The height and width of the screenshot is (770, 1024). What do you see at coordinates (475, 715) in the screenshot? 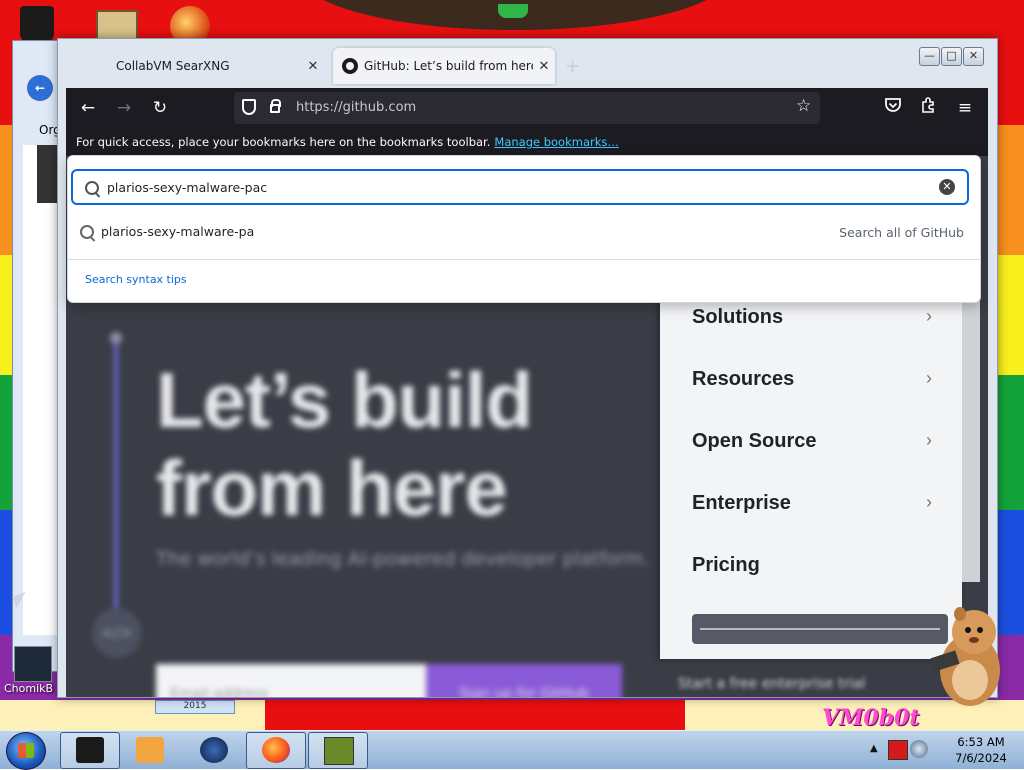
I see `wallpaper-bottom-red` at bounding box center [475, 715].